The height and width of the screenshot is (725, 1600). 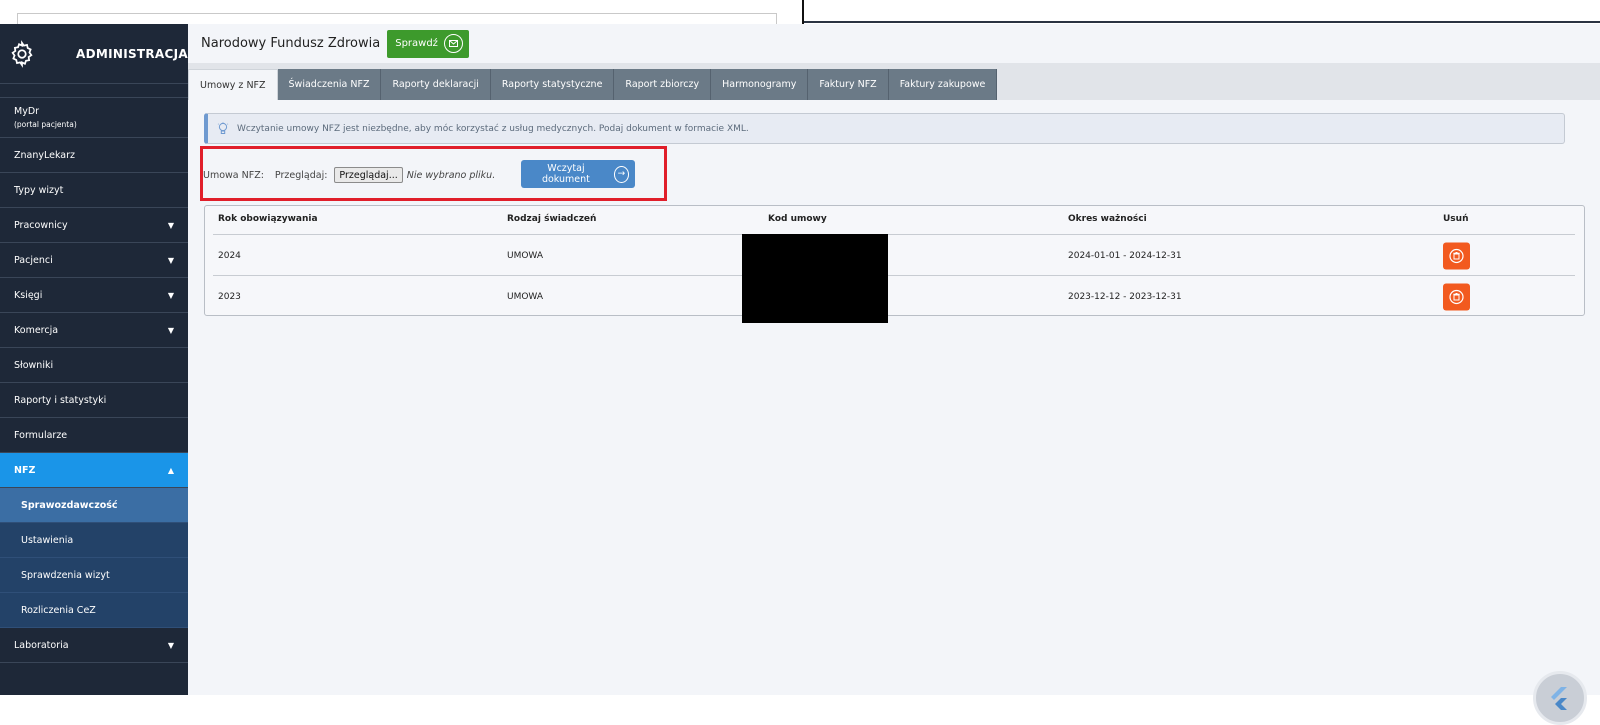 What do you see at coordinates (1202, 22) in the screenshot?
I see `top-rule` at bounding box center [1202, 22].